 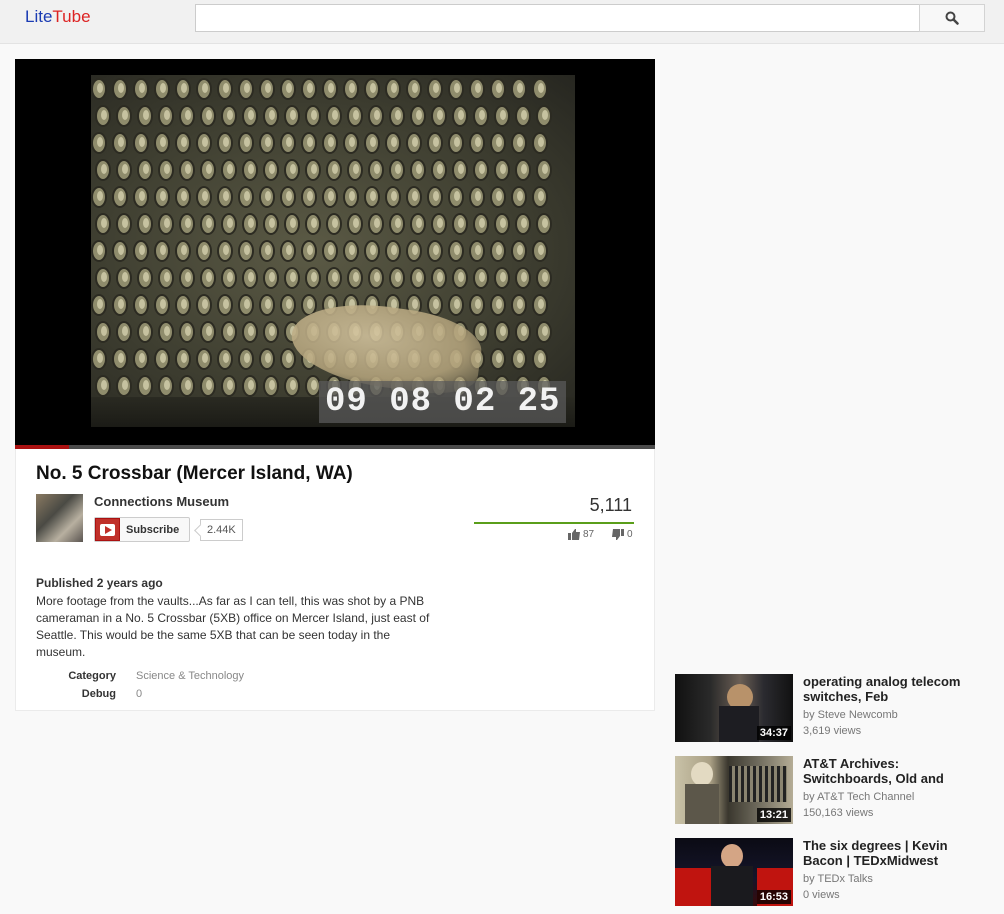 I want to click on video-channel: by AT&T Tech Channel, so click(x=859, y=797).